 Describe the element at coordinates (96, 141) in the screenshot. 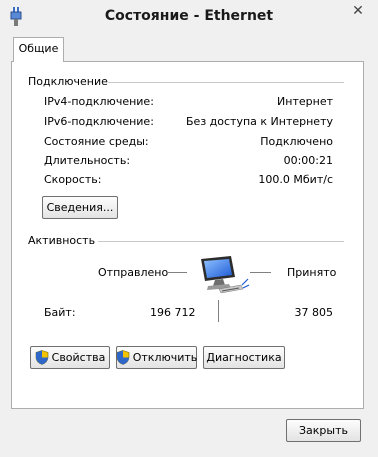

I see `media-state-label: Состояние среды:` at that location.